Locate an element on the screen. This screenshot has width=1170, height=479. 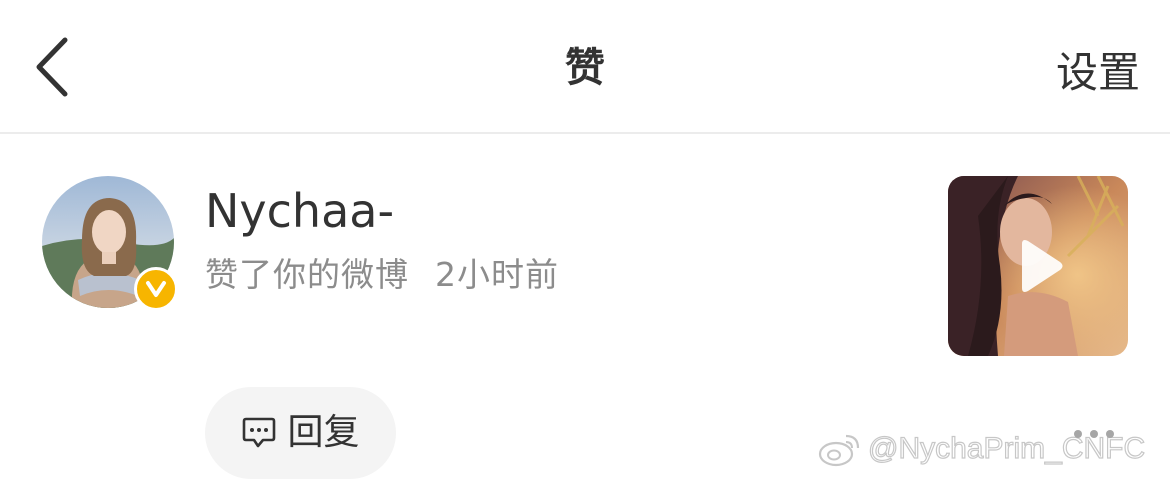
page-title: 赞 is located at coordinates (585, 68).